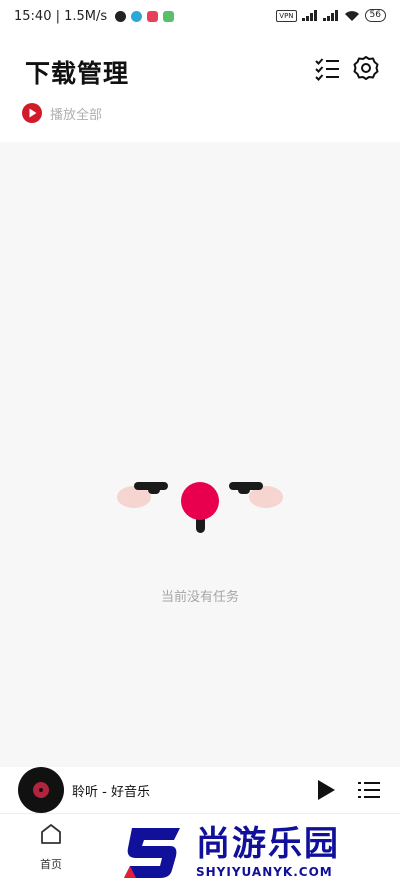 The width and height of the screenshot is (400, 889). I want to click on watermark-domain: SHYIYUANYK.COM, so click(264, 872).